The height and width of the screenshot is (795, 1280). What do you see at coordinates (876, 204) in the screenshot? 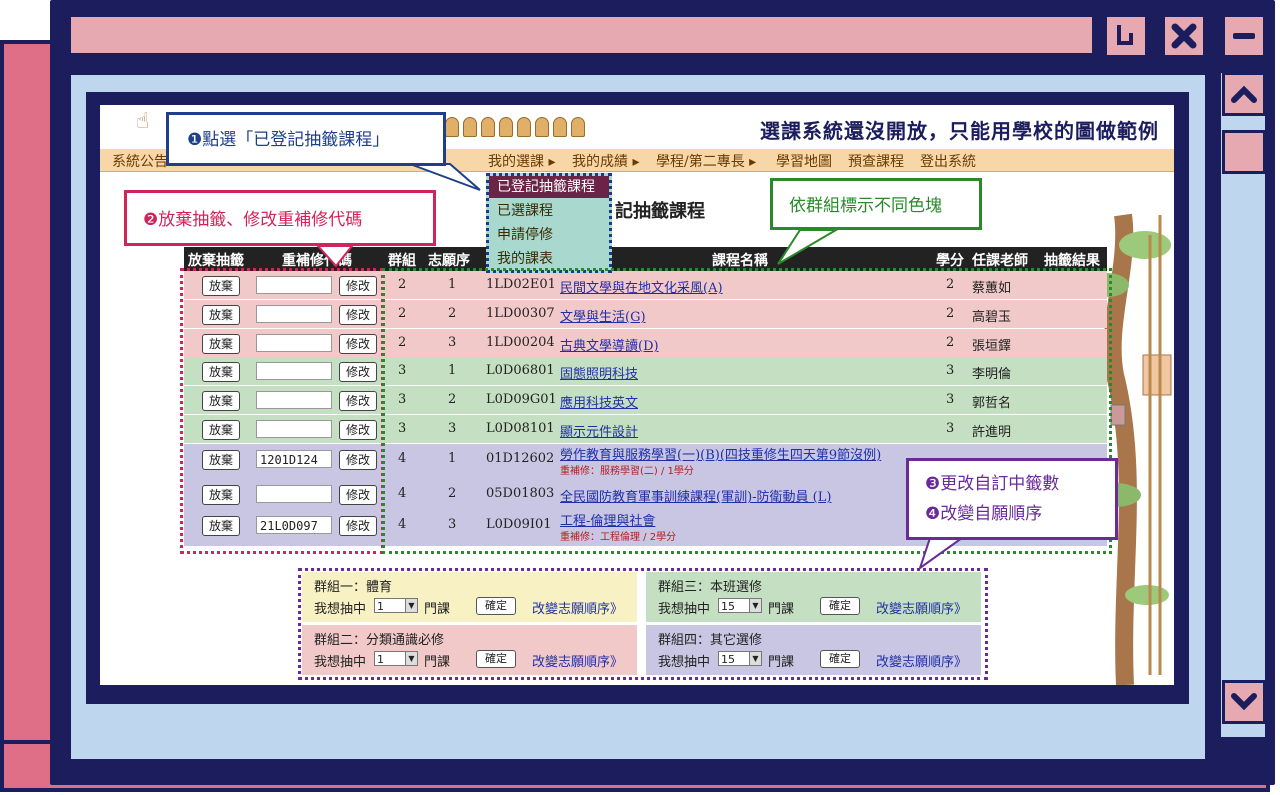
I see `callout-group-colors: 依群組標示不同色塊` at bounding box center [876, 204].